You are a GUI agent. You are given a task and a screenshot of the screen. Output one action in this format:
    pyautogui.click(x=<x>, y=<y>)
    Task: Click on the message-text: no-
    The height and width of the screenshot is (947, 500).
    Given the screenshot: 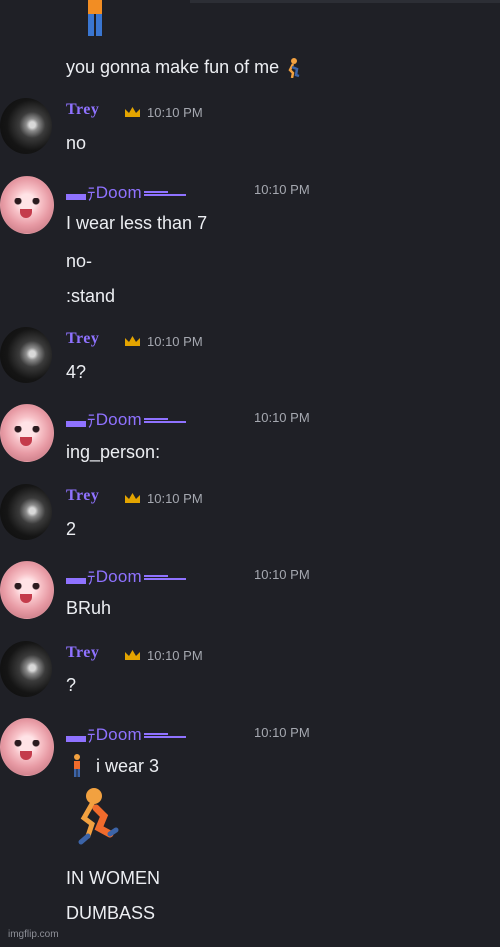 What is the action you would take?
    pyautogui.click(x=79, y=261)
    